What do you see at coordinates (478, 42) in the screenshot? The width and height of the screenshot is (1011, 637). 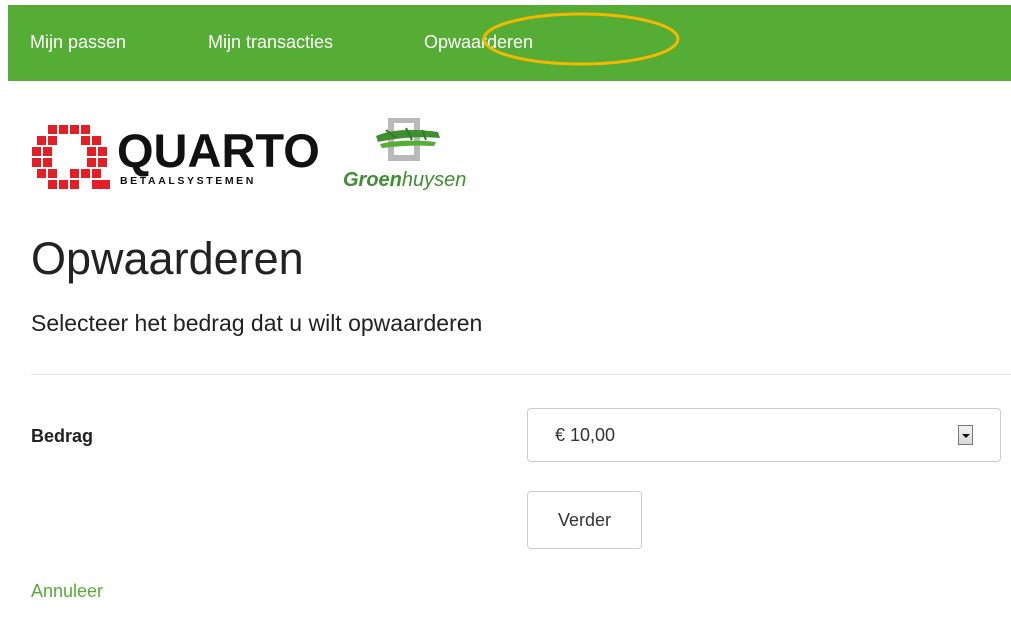 I see `nav-item-opwaarderen: Opwaarderen` at bounding box center [478, 42].